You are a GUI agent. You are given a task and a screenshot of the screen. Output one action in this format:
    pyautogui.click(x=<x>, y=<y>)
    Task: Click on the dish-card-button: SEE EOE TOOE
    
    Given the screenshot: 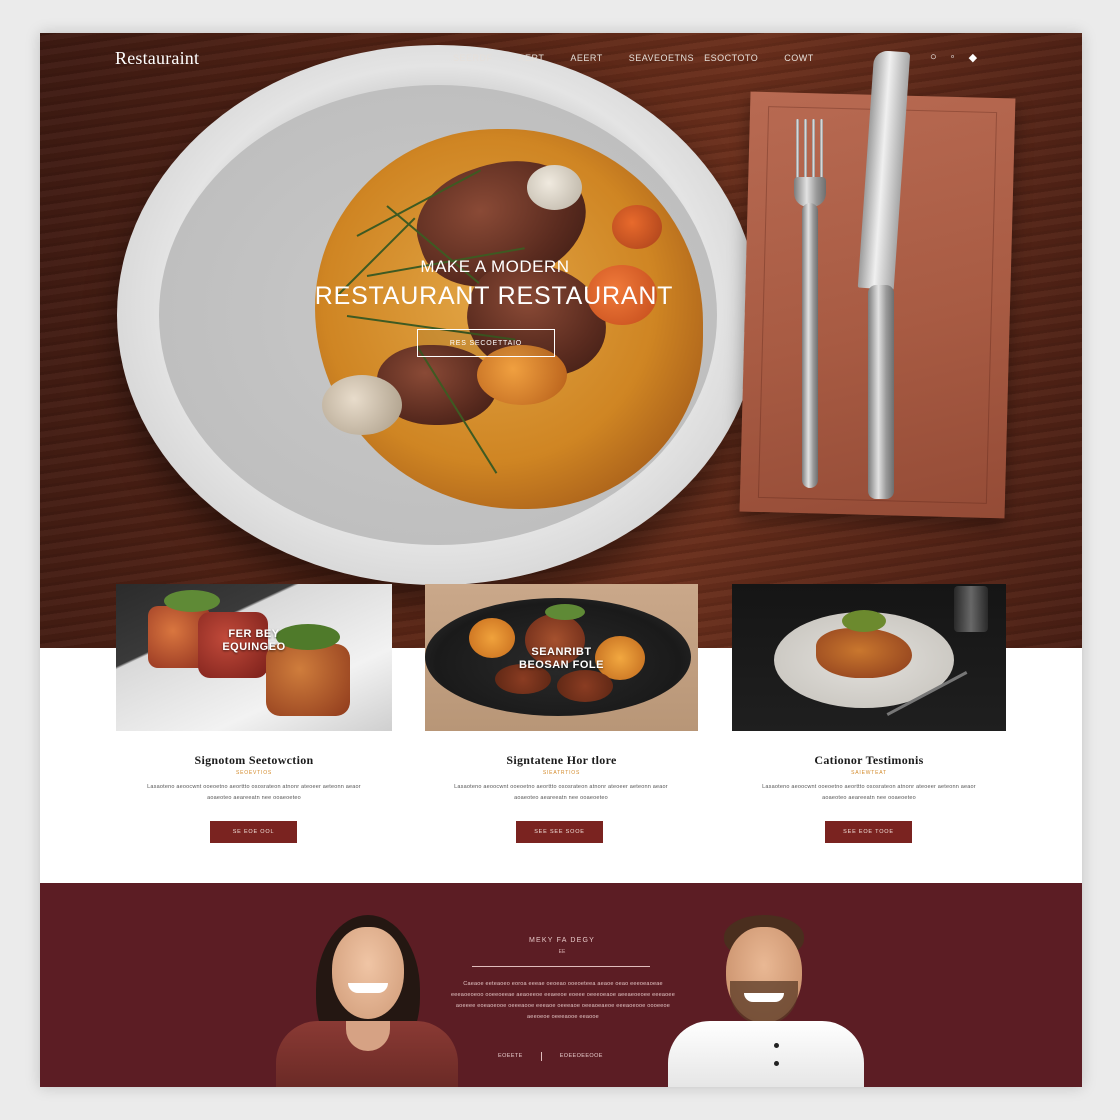 What is the action you would take?
    pyautogui.click(x=868, y=832)
    